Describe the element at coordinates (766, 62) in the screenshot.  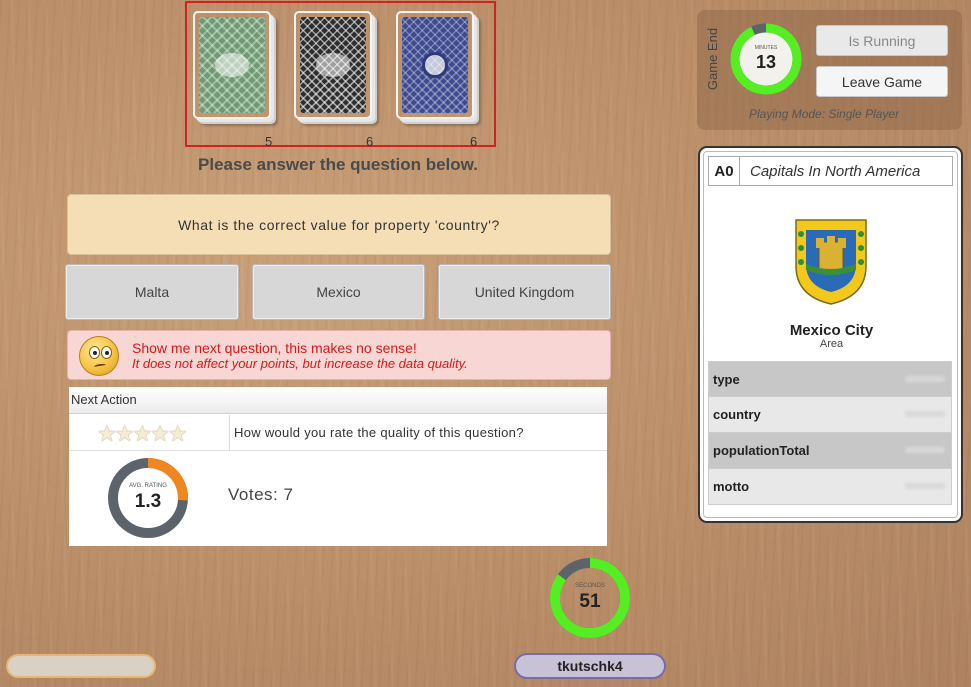
I see `minutes-value: 13` at that location.